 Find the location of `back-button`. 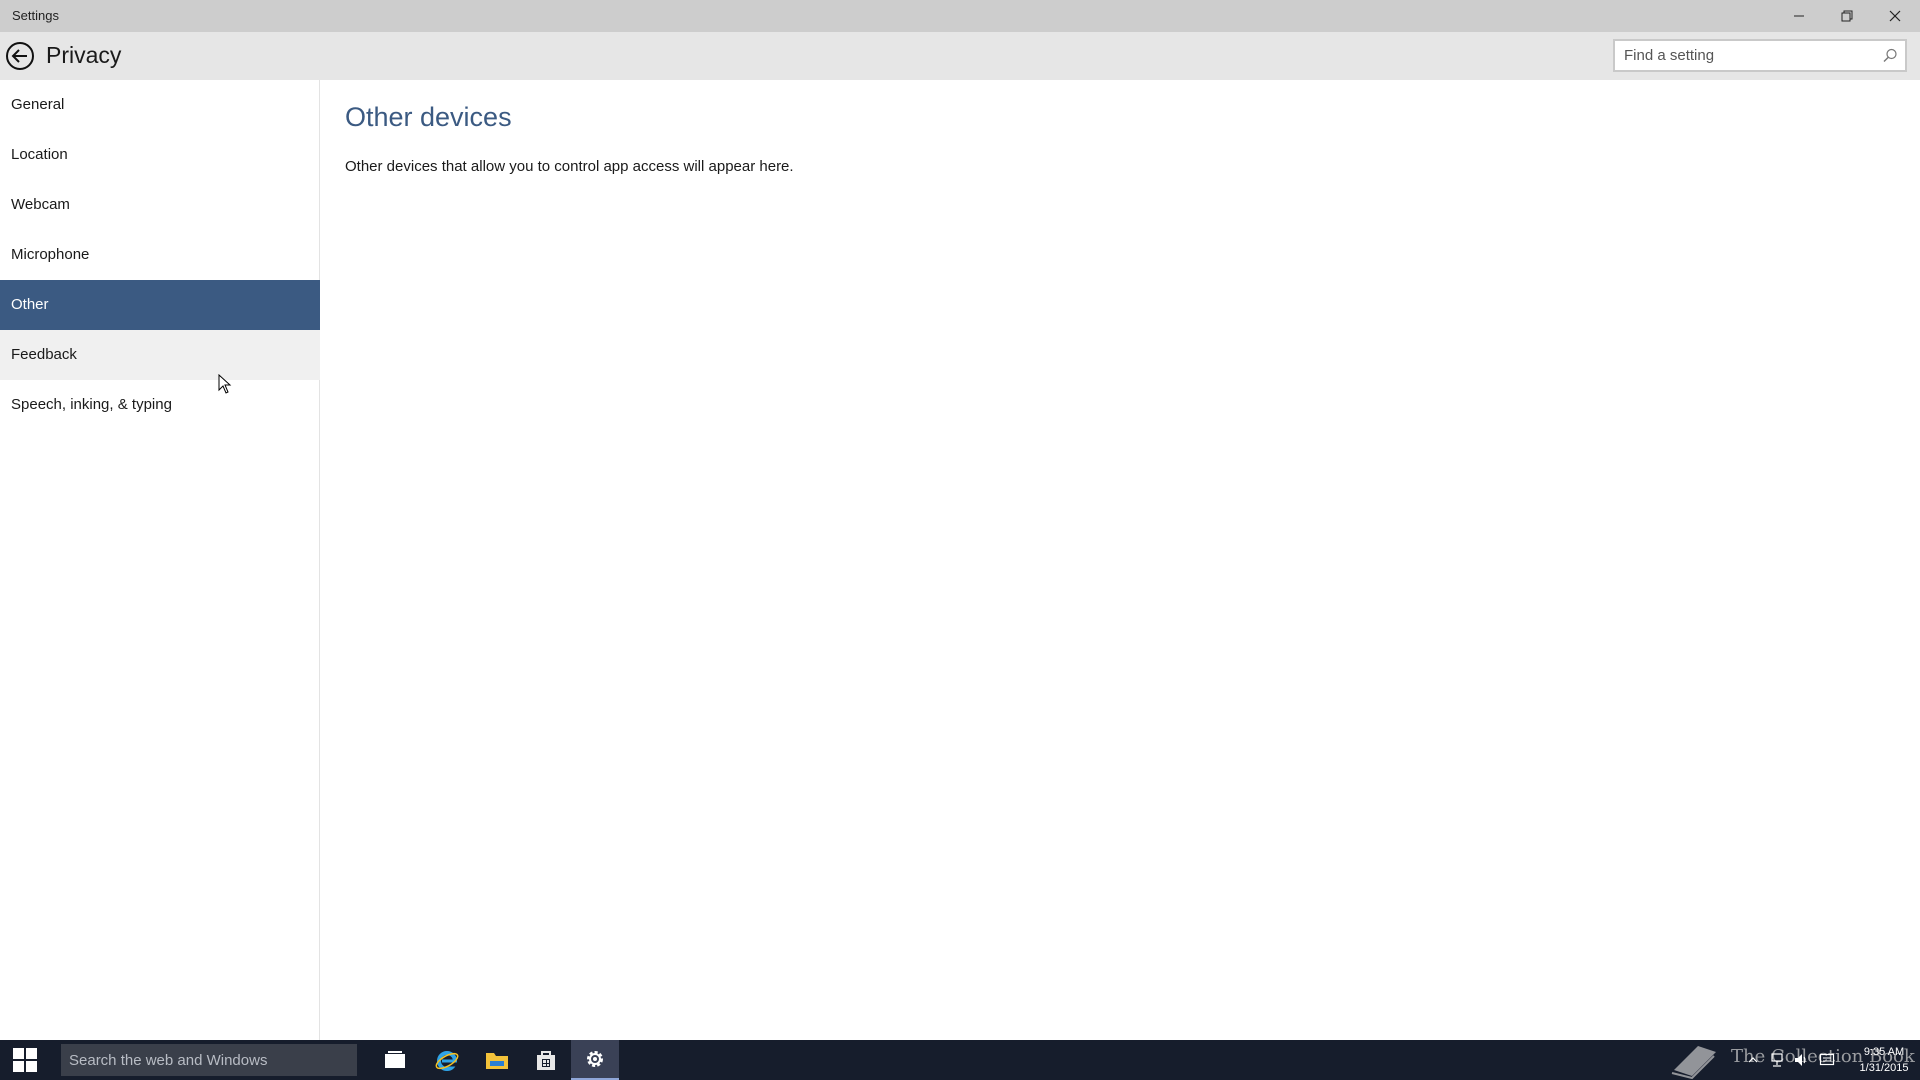

back-button is located at coordinates (20, 56).